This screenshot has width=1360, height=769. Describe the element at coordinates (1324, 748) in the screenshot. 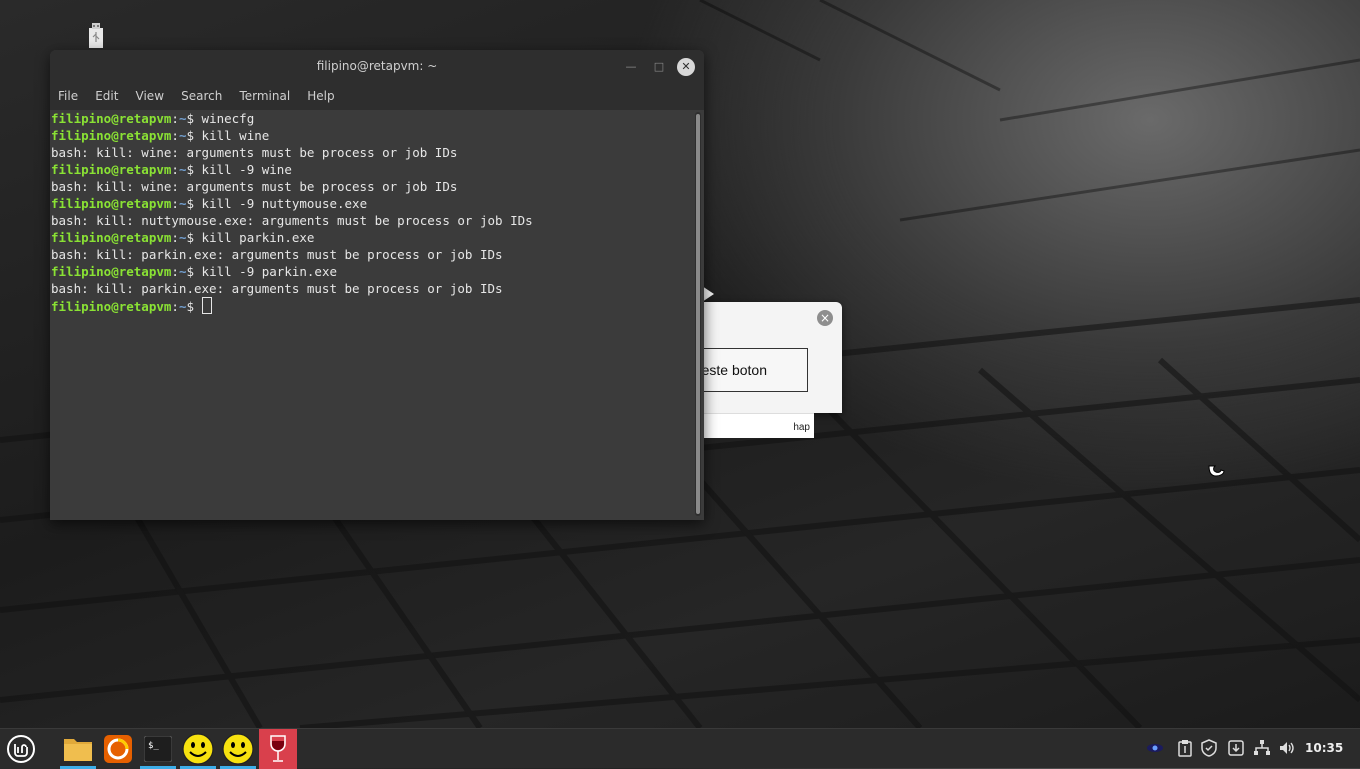

I see `clock: 10:35` at that location.